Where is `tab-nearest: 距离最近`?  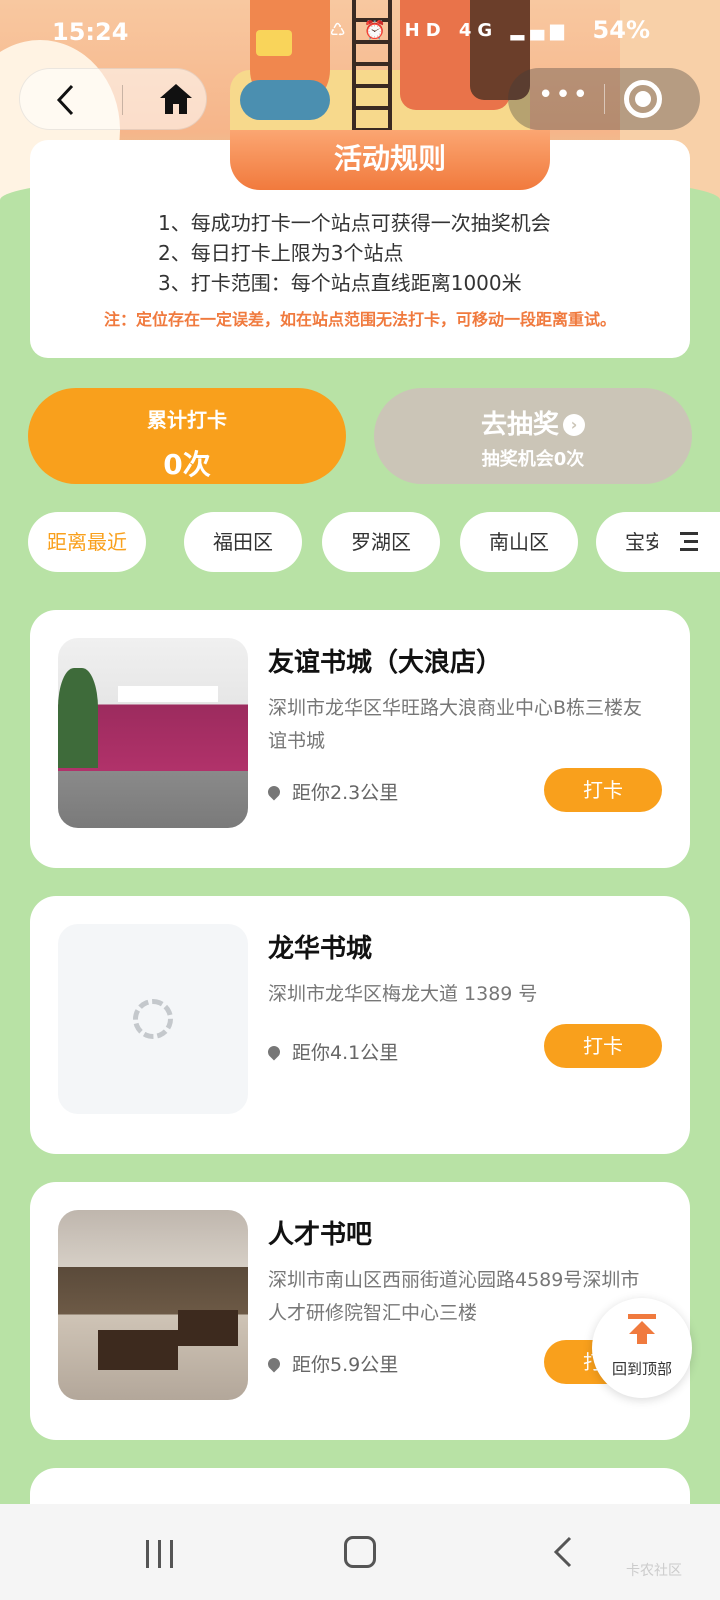 tab-nearest: 距离最近 is located at coordinates (87, 542).